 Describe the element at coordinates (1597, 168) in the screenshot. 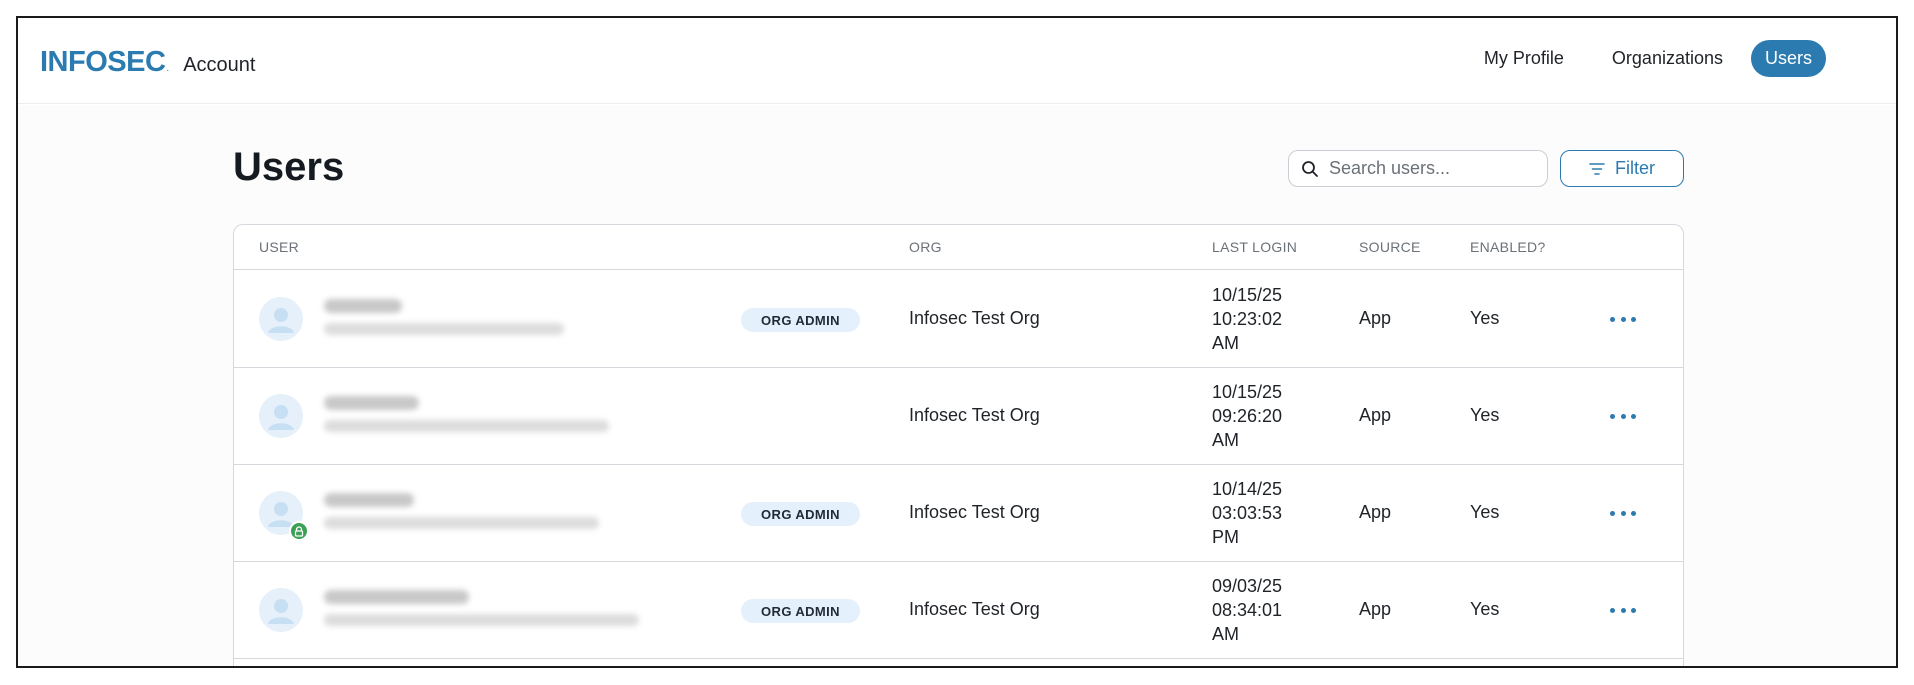

I see `filter-icon` at that location.